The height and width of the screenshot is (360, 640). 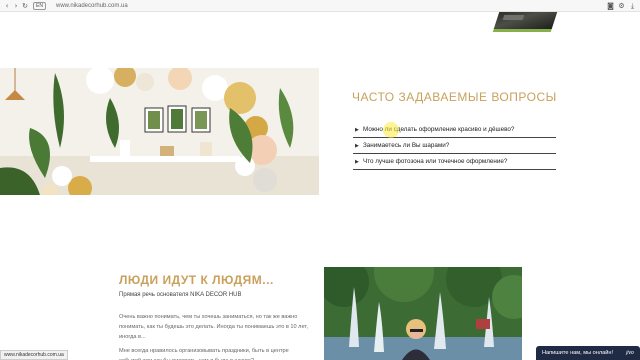 I want to click on chat-widget: Напишите нам, мы онлайн! jivo, so click(x=588, y=353).